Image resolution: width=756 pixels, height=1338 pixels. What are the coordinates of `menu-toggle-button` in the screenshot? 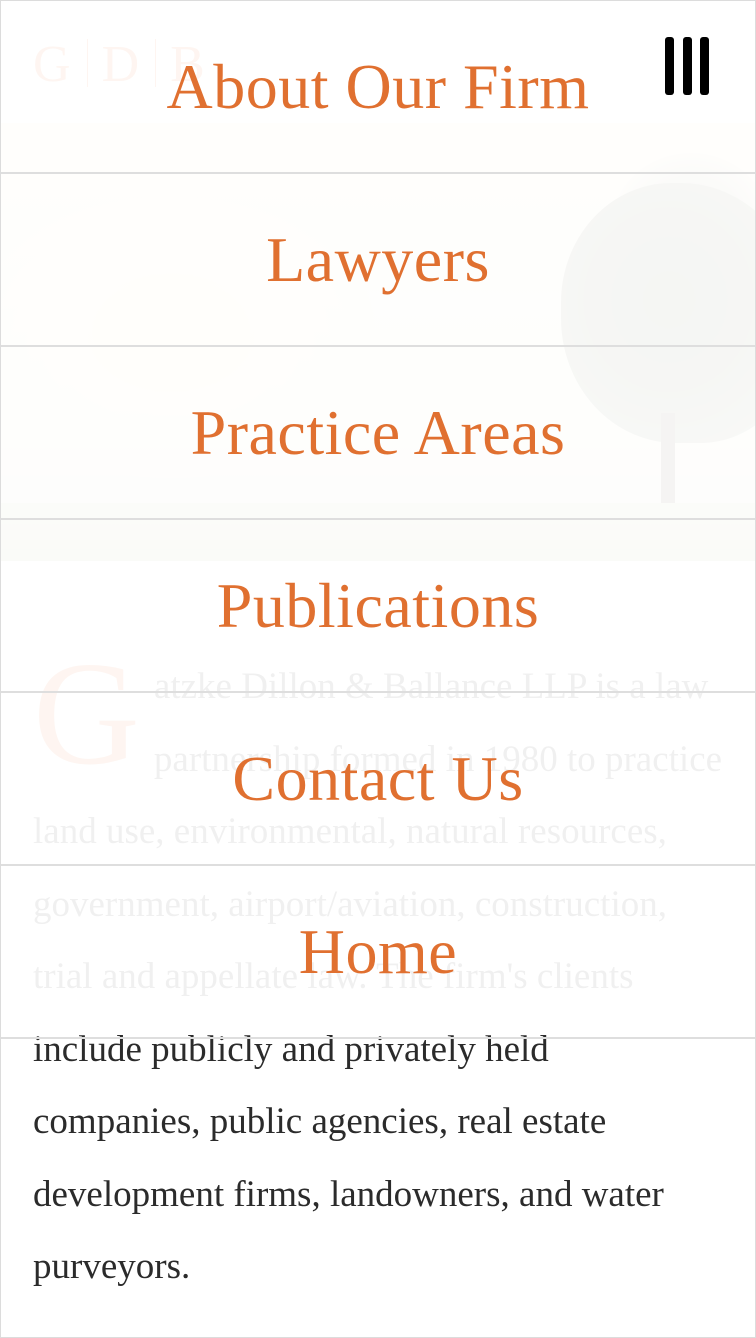 It's located at (687, 66).